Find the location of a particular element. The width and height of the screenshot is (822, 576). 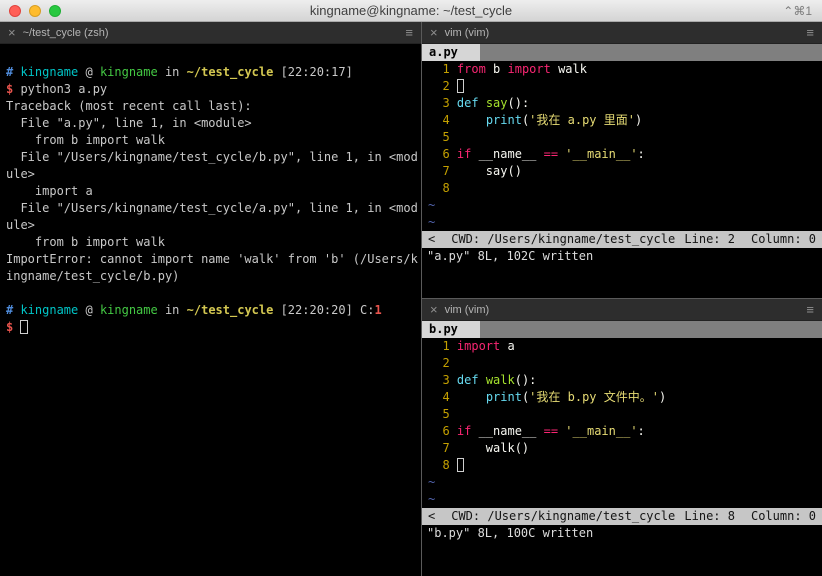

vim-message-b: "b.py" 8L, 100C written is located at coordinates (510, 533).